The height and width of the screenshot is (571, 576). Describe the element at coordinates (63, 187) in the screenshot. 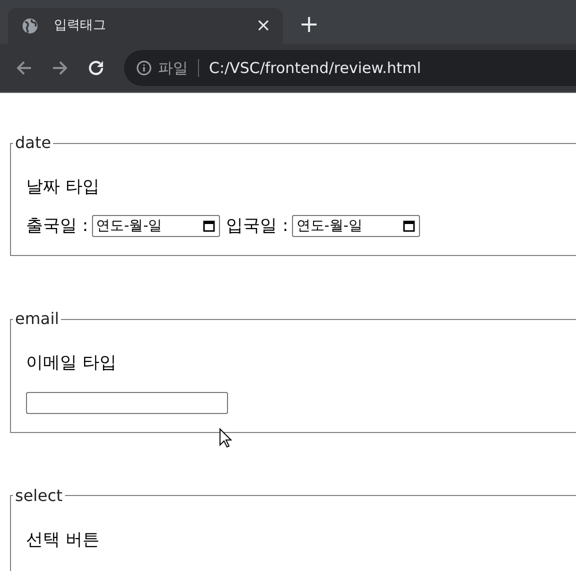

I see `section-heading: 날짜 타입` at that location.